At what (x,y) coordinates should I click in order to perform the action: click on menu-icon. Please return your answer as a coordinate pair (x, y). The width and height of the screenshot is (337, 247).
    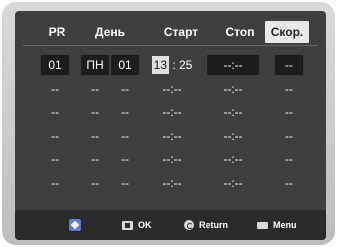
    Looking at the image, I should click on (262, 225).